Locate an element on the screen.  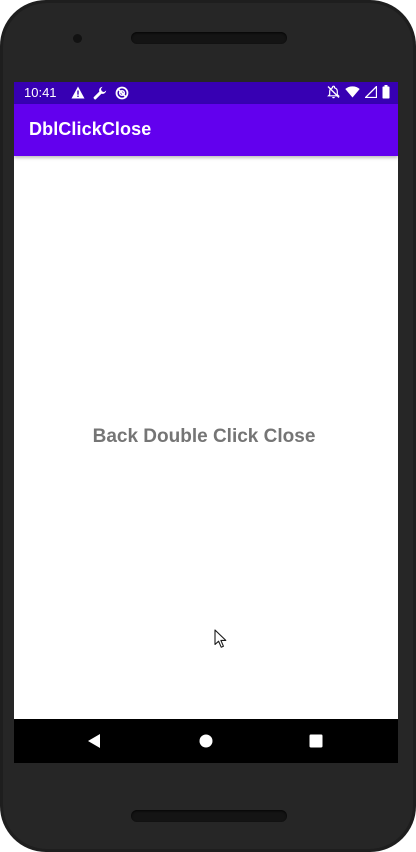
home-icon is located at coordinates (206, 741).